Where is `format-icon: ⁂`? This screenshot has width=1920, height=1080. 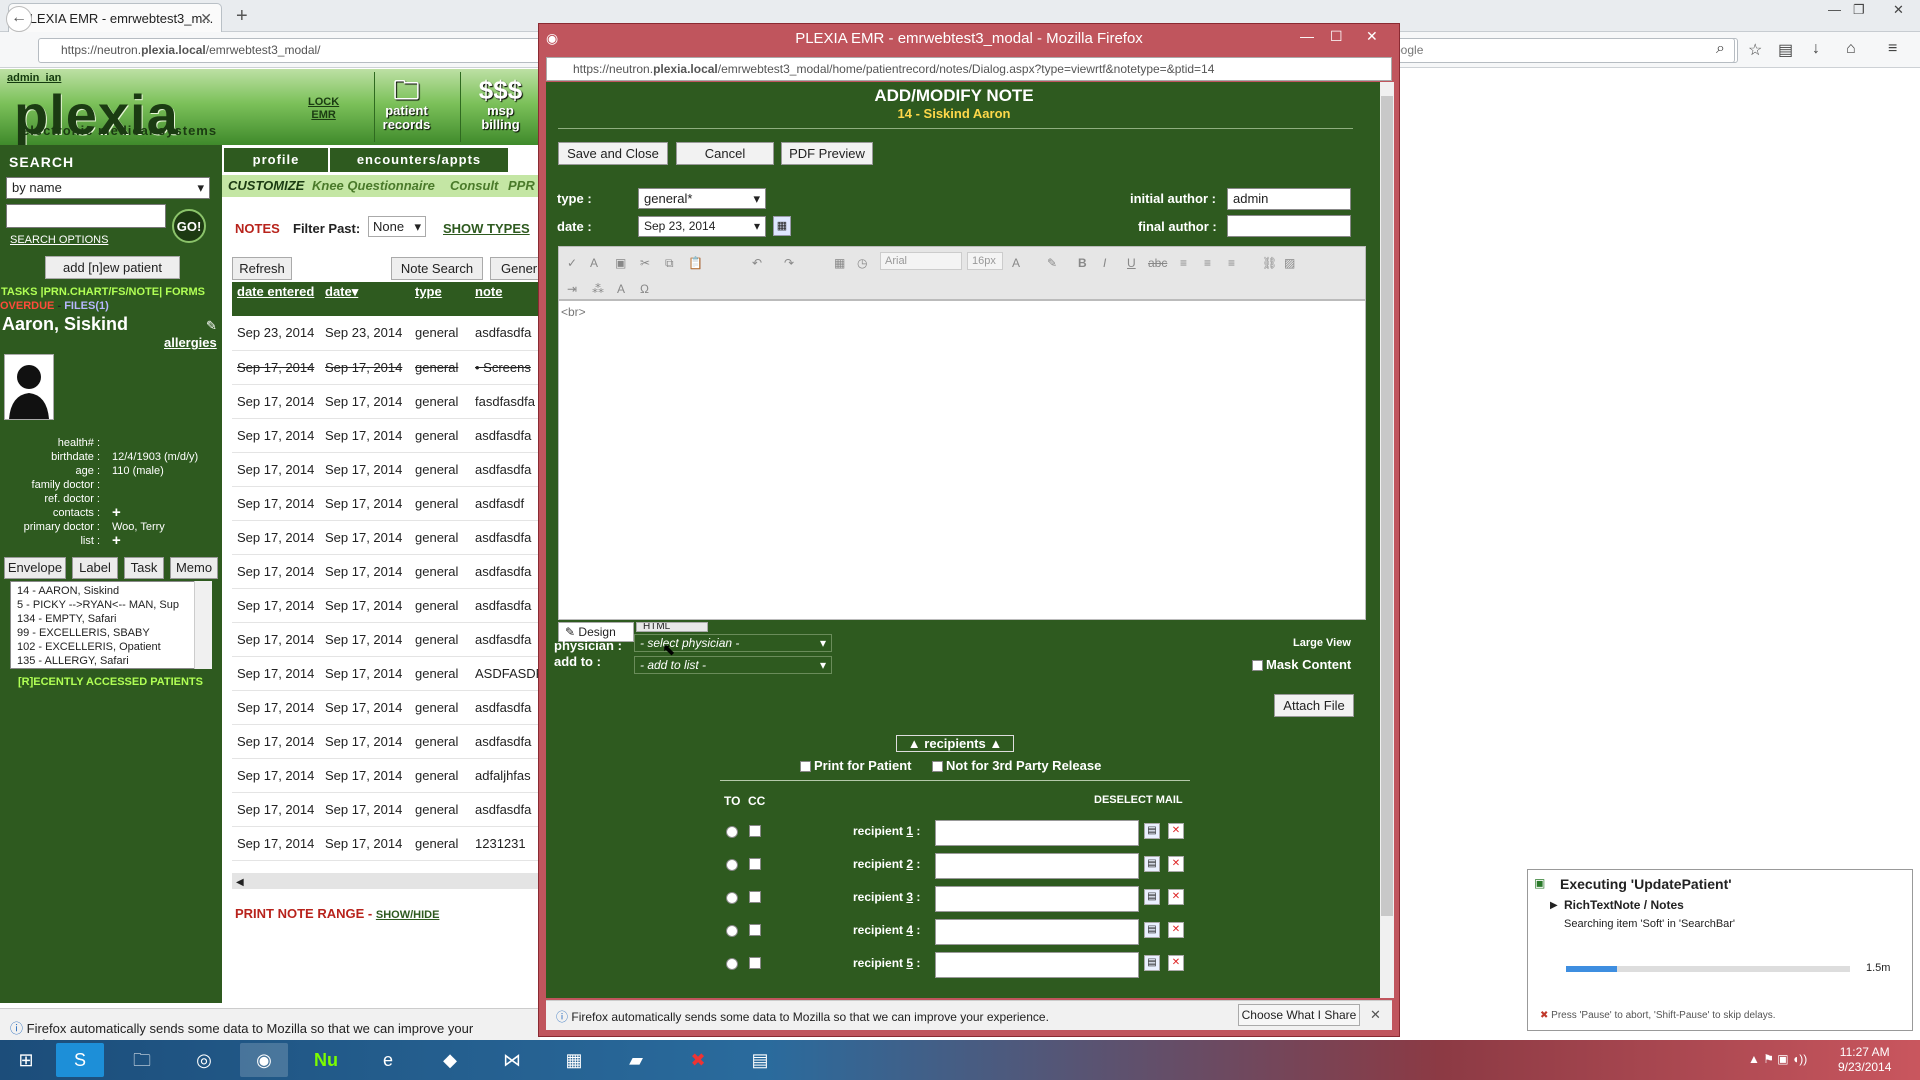 format-icon: ⁂ is located at coordinates (598, 289).